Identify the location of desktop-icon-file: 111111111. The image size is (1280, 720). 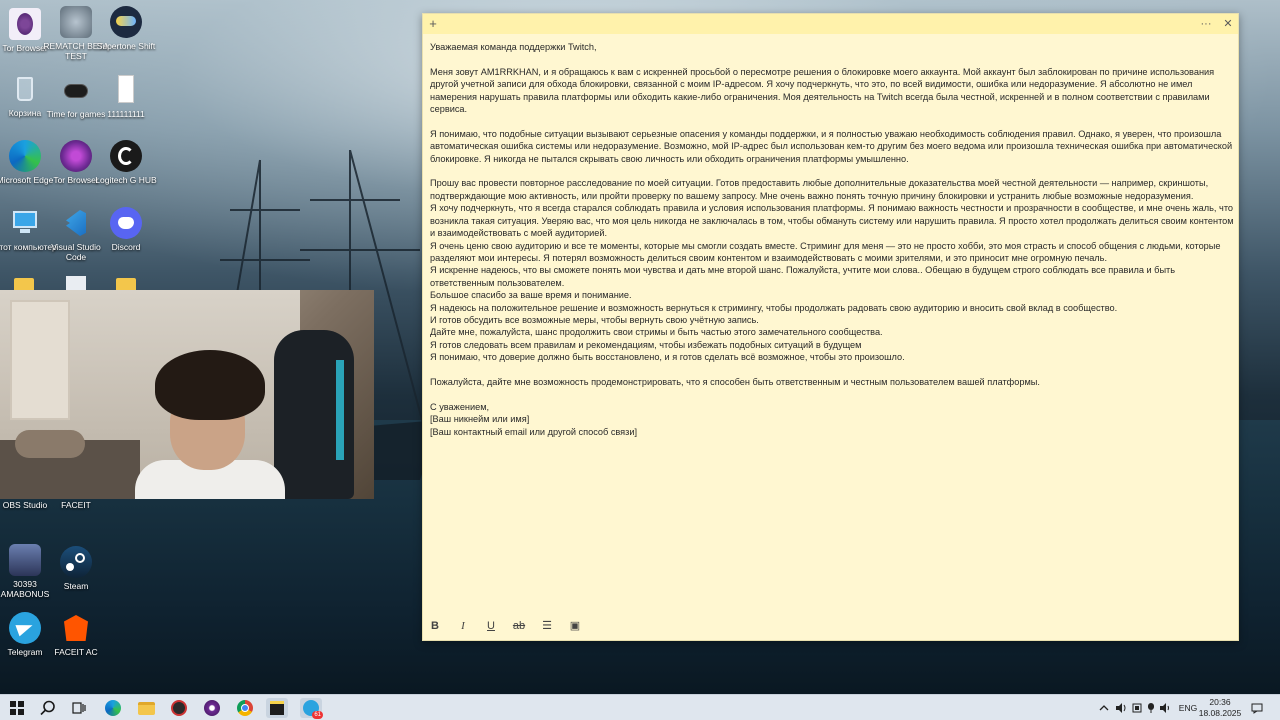
(126, 96).